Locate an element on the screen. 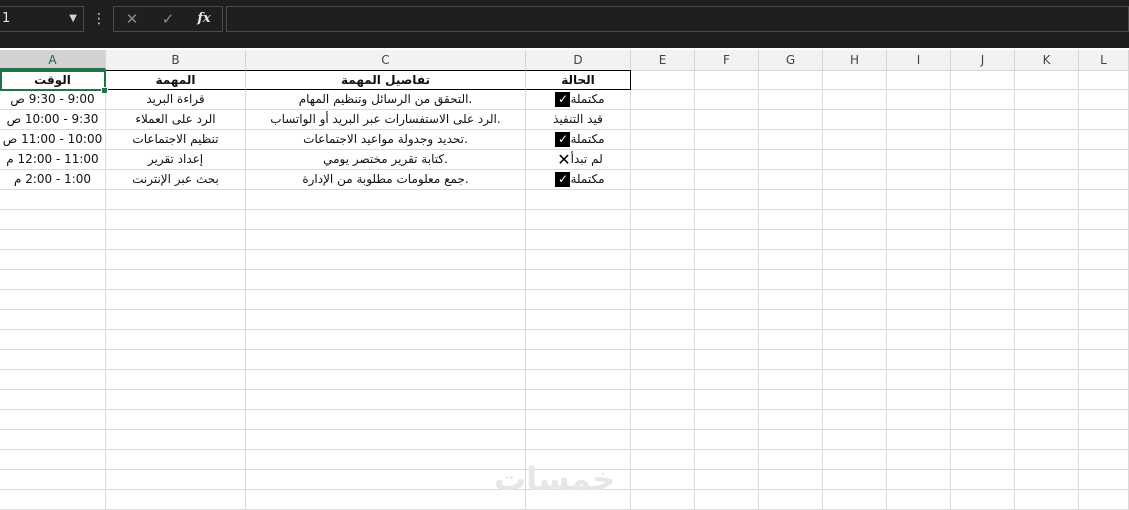 This screenshot has height=510, width=1129. chevron-down-icon: ▼ is located at coordinates (73, 19).